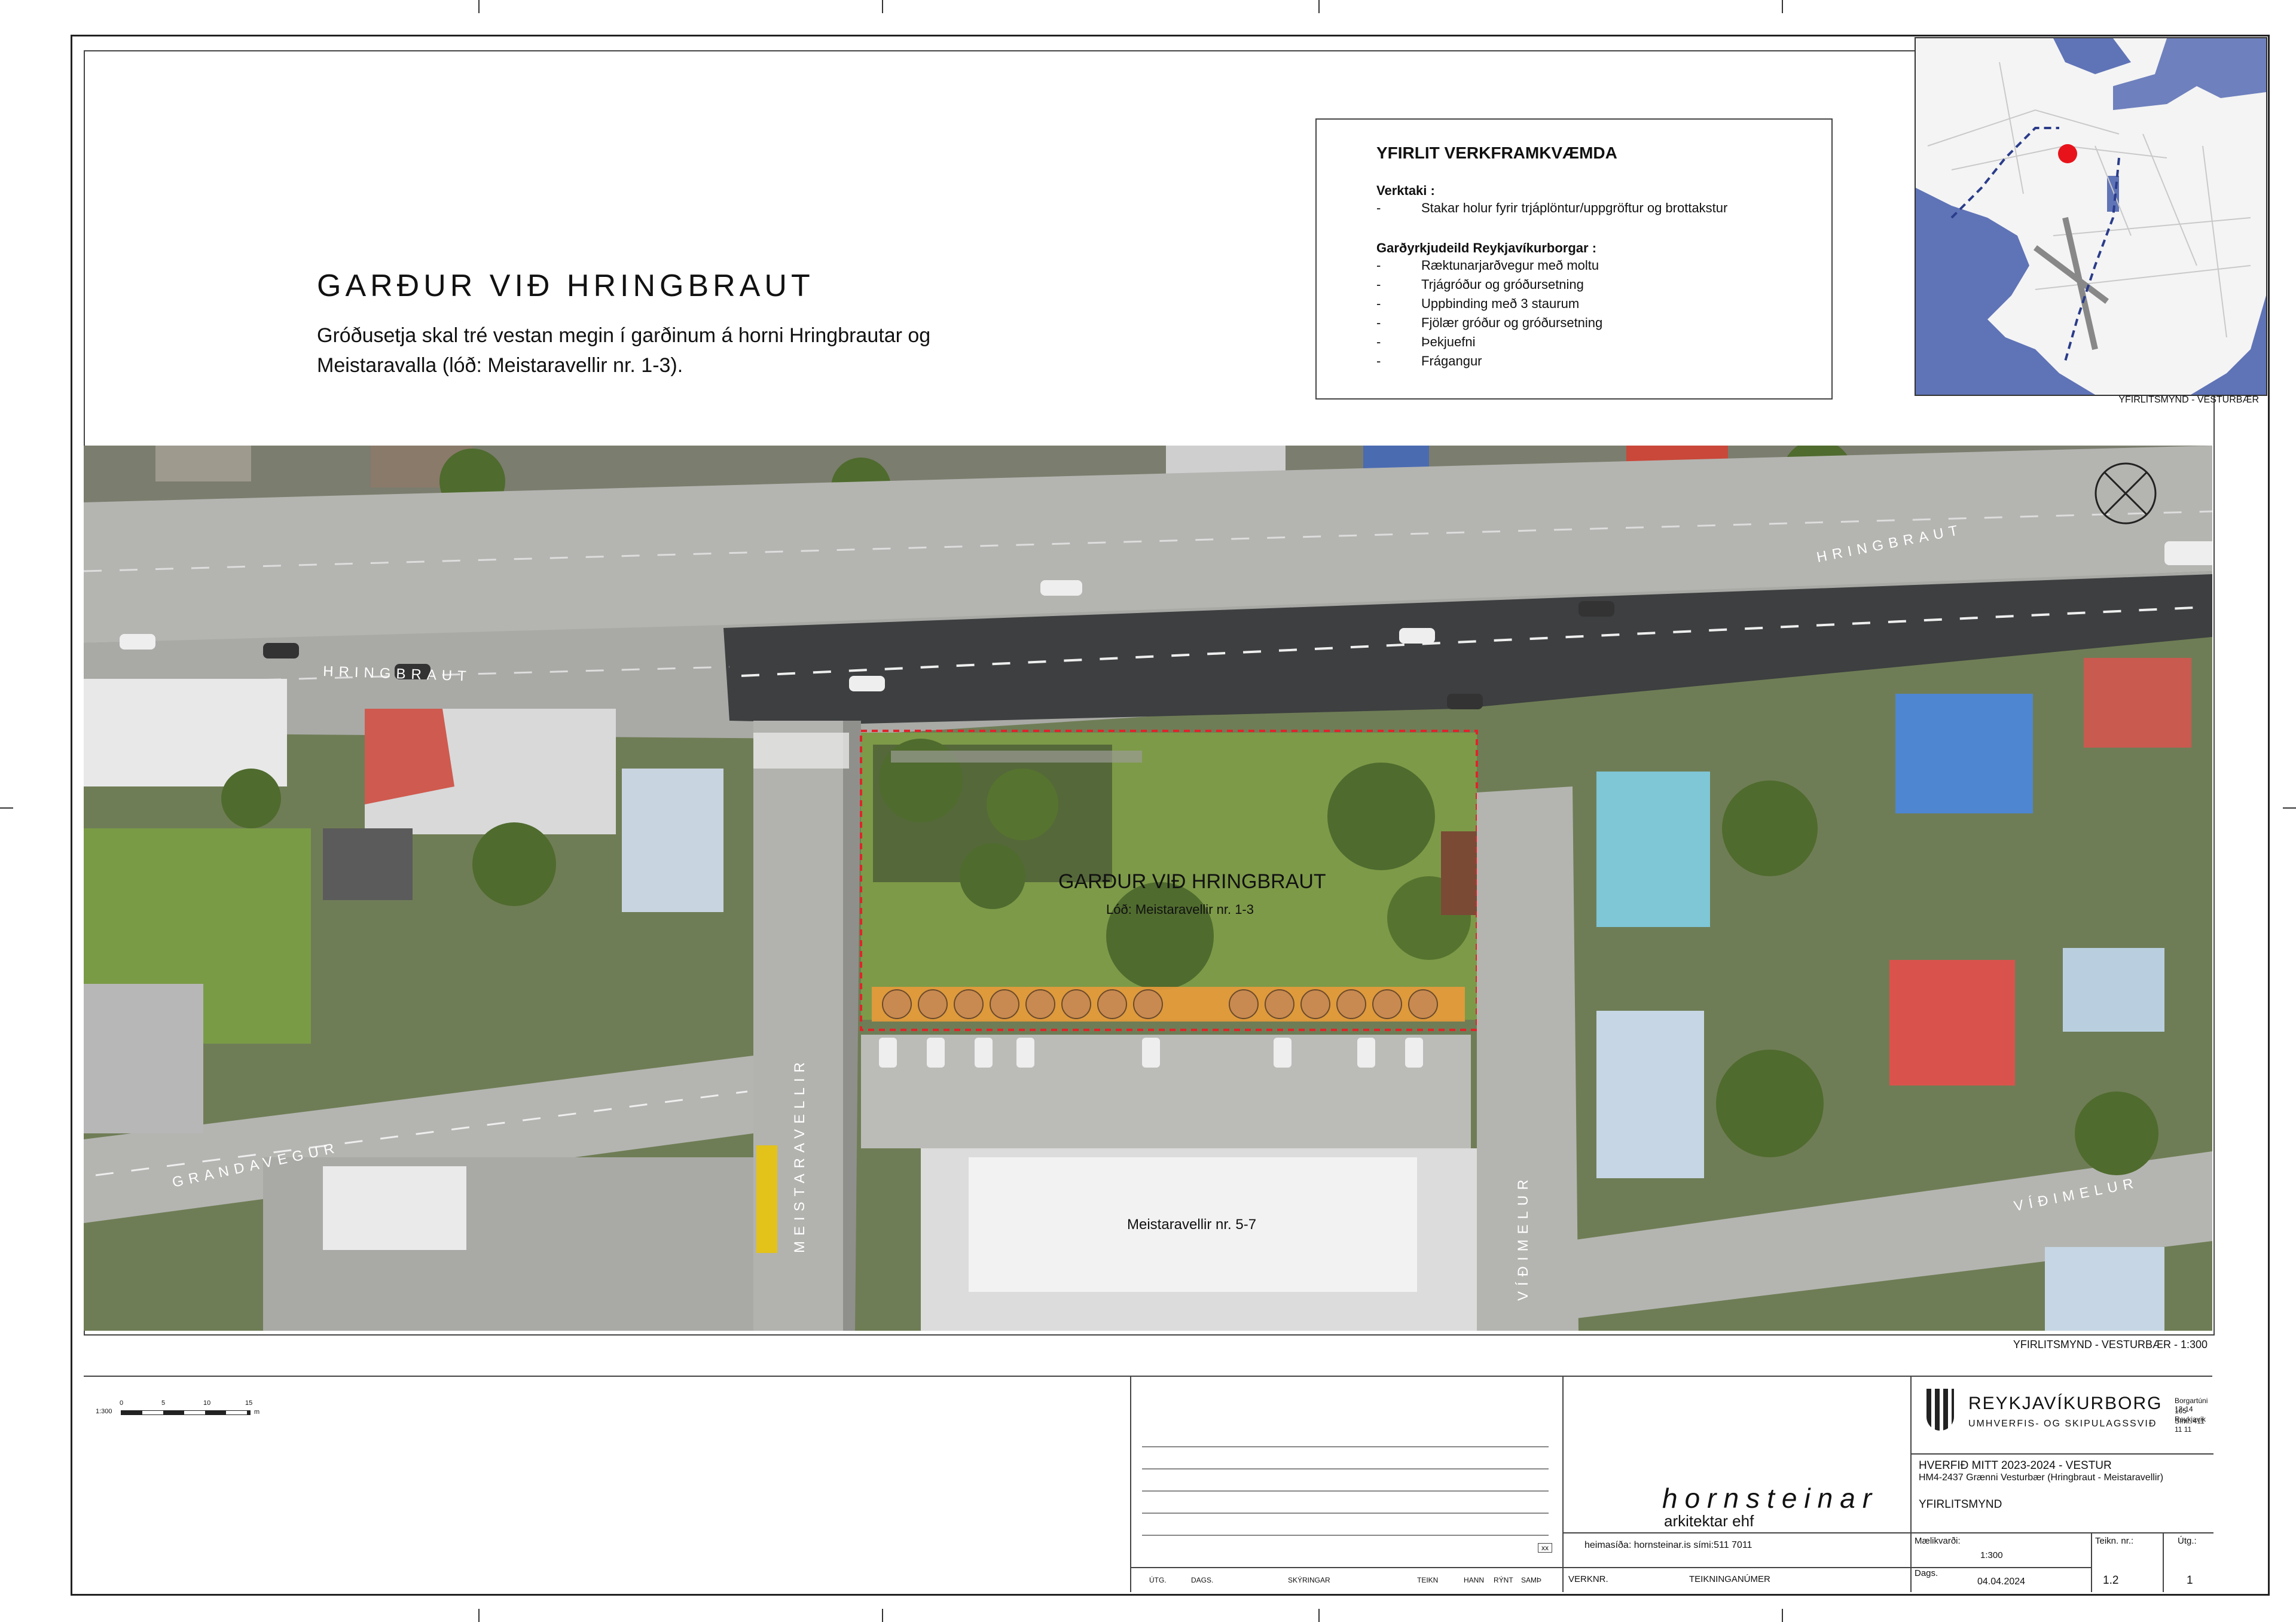 Image resolution: width=2296 pixels, height=1622 pixels. I want to click on aerial-caption: YFIRLITSMYND - VESTURBÆR - 1:300, so click(2110, 1344).